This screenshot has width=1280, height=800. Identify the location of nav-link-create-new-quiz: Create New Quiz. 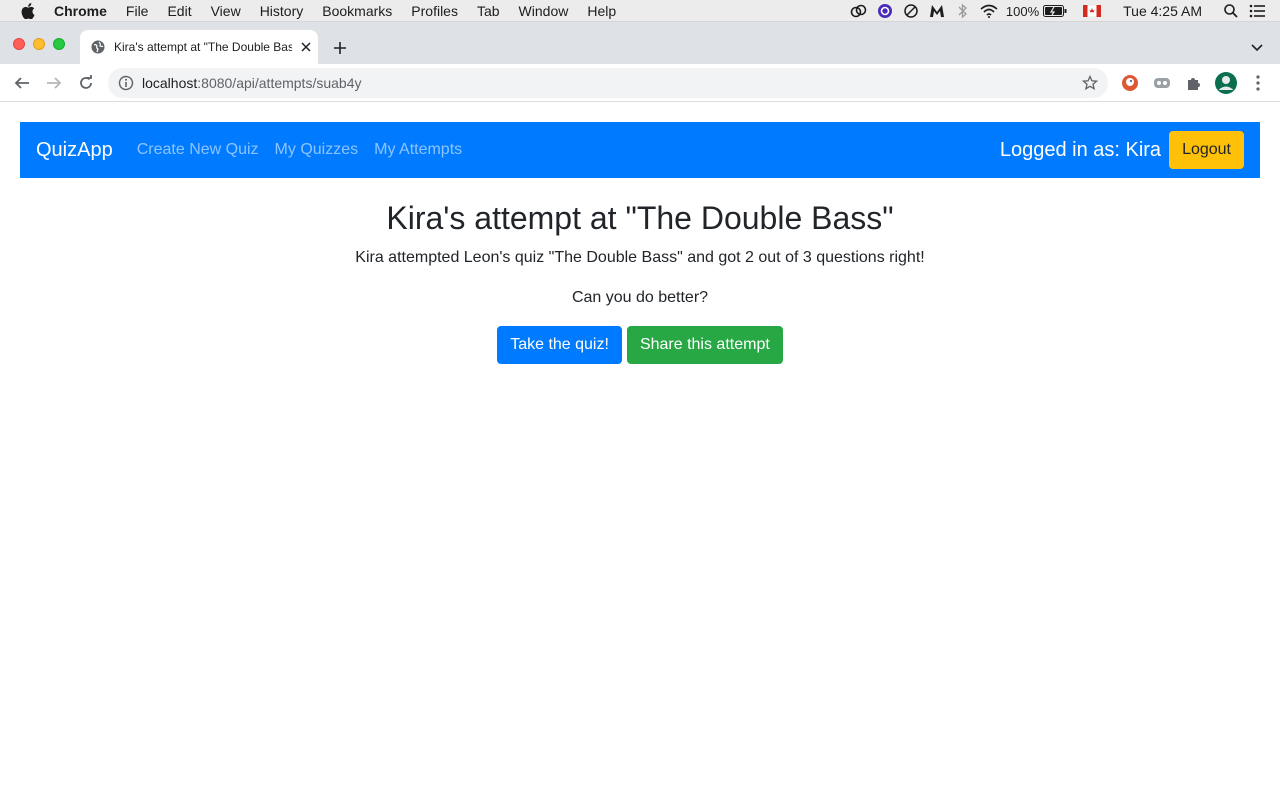
(198, 150).